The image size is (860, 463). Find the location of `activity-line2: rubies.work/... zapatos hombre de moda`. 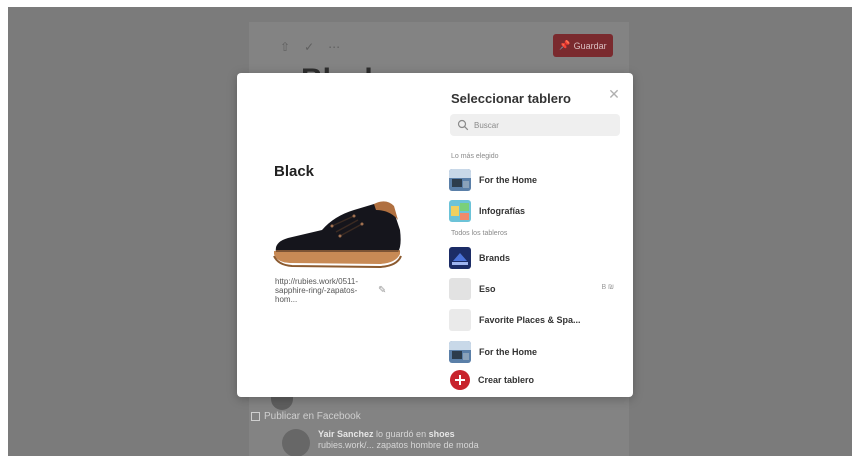

activity-line2: rubies.work/... zapatos hombre de moda is located at coordinates (398, 445).